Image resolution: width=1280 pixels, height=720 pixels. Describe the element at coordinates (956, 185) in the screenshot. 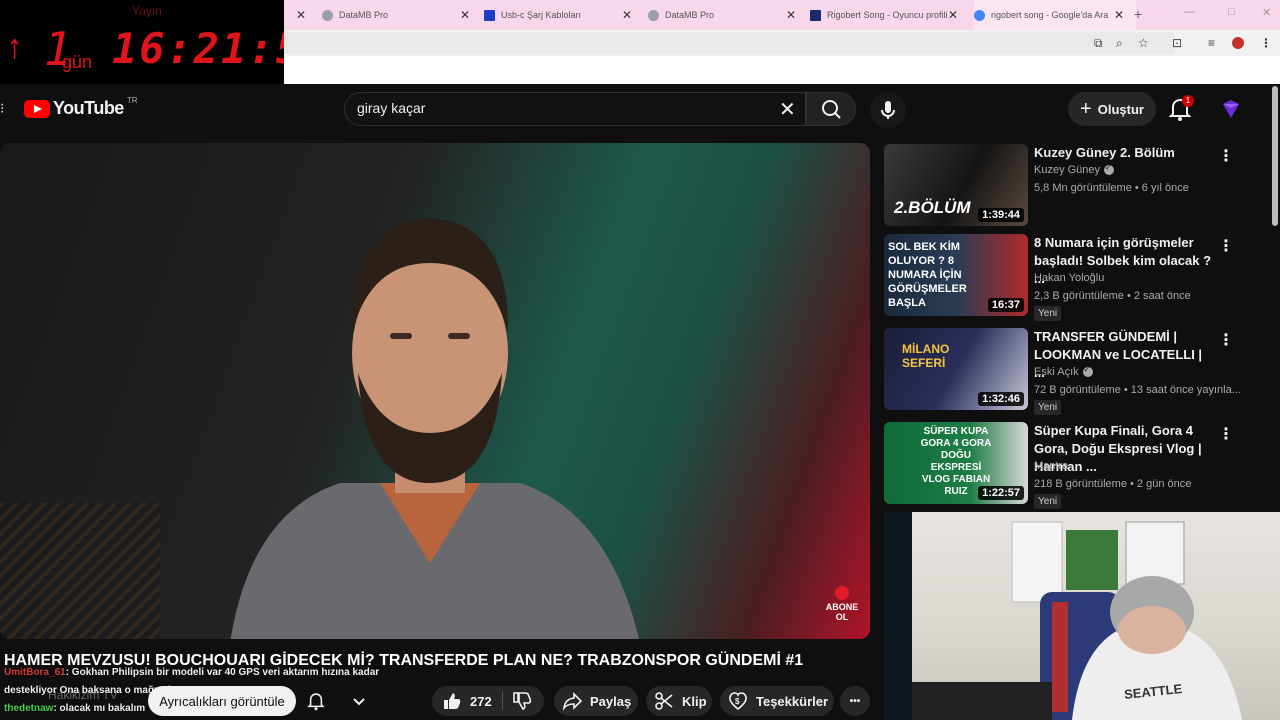

I see `video-thumbnail: 2.BÖLÜM 1:39:44` at that location.